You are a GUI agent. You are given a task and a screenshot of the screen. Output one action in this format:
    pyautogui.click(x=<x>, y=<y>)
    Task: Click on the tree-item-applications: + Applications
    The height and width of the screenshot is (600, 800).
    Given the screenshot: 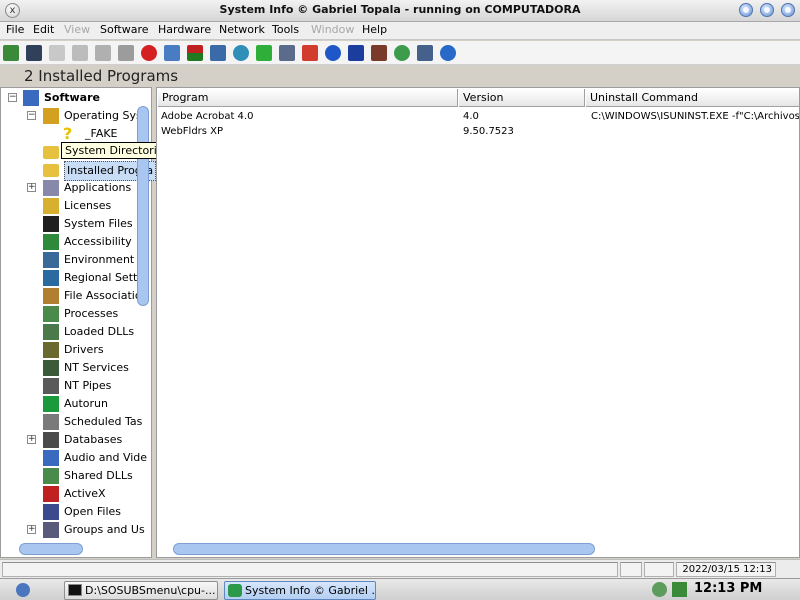 What is the action you would take?
    pyautogui.click(x=69, y=188)
    